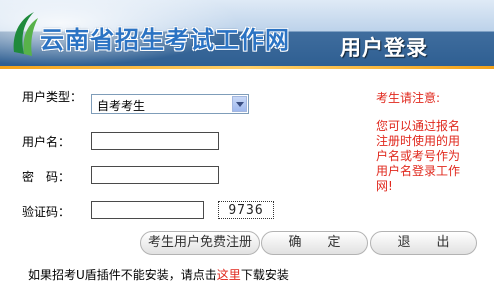  I want to click on site-title: 云南省招生考试工作网, so click(165, 40).